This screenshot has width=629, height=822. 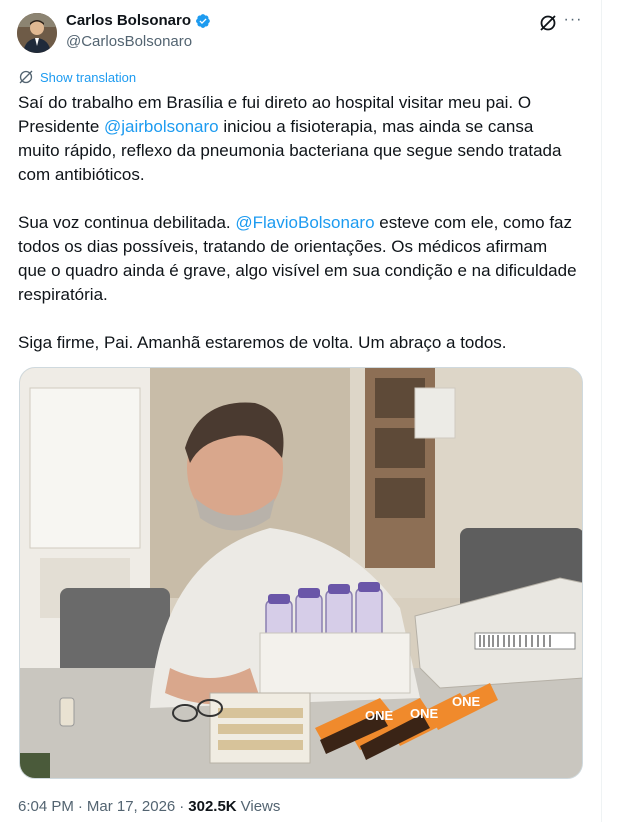 I want to click on author-handle: @CarlosBolsonaro, so click(x=129, y=41).